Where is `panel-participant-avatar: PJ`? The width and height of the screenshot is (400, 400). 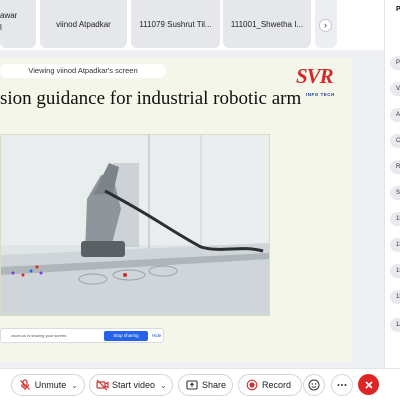
panel-participant-avatar: PJ is located at coordinates (395, 63).